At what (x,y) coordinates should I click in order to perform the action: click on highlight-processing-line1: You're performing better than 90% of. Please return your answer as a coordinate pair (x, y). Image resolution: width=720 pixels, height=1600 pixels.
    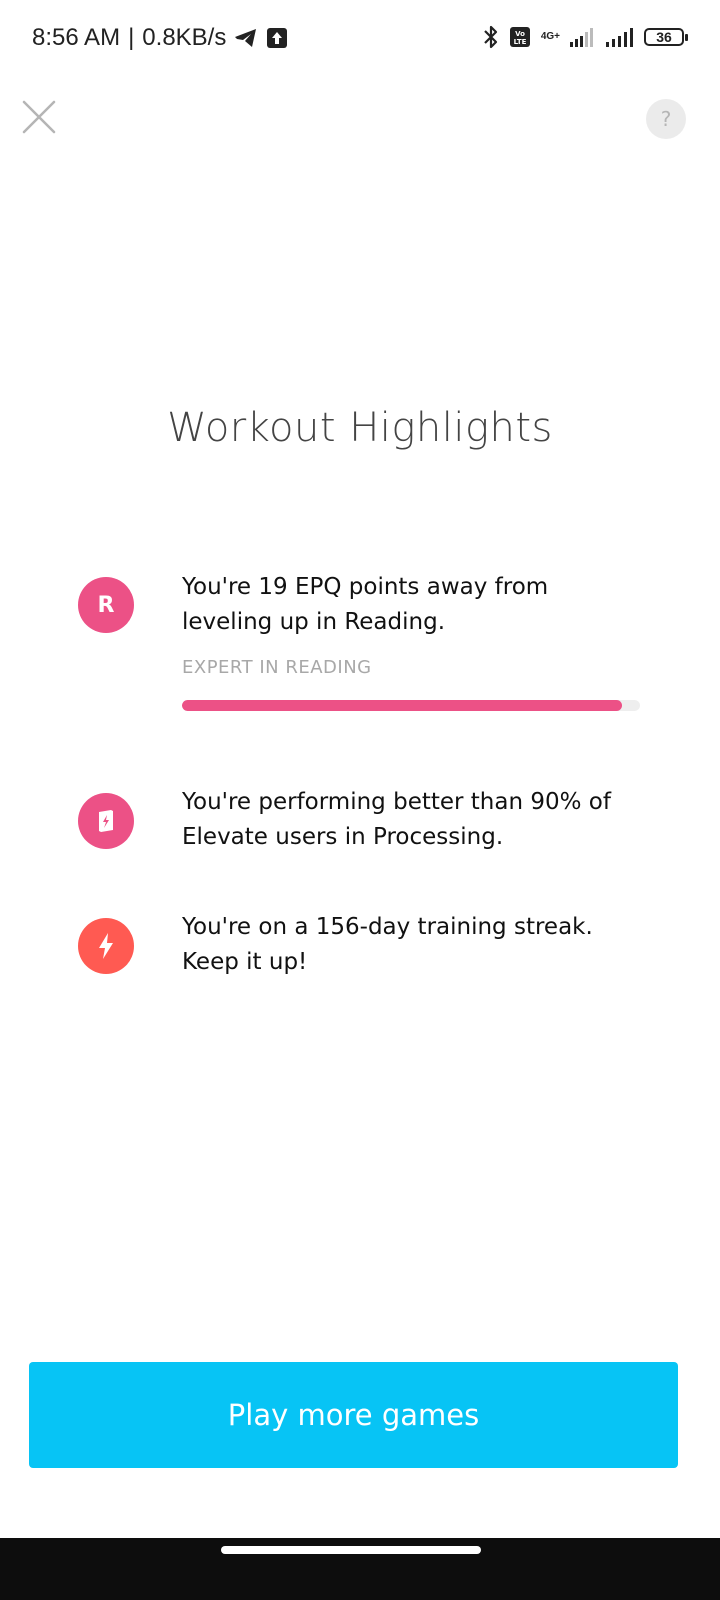
    Looking at the image, I should click on (396, 802).